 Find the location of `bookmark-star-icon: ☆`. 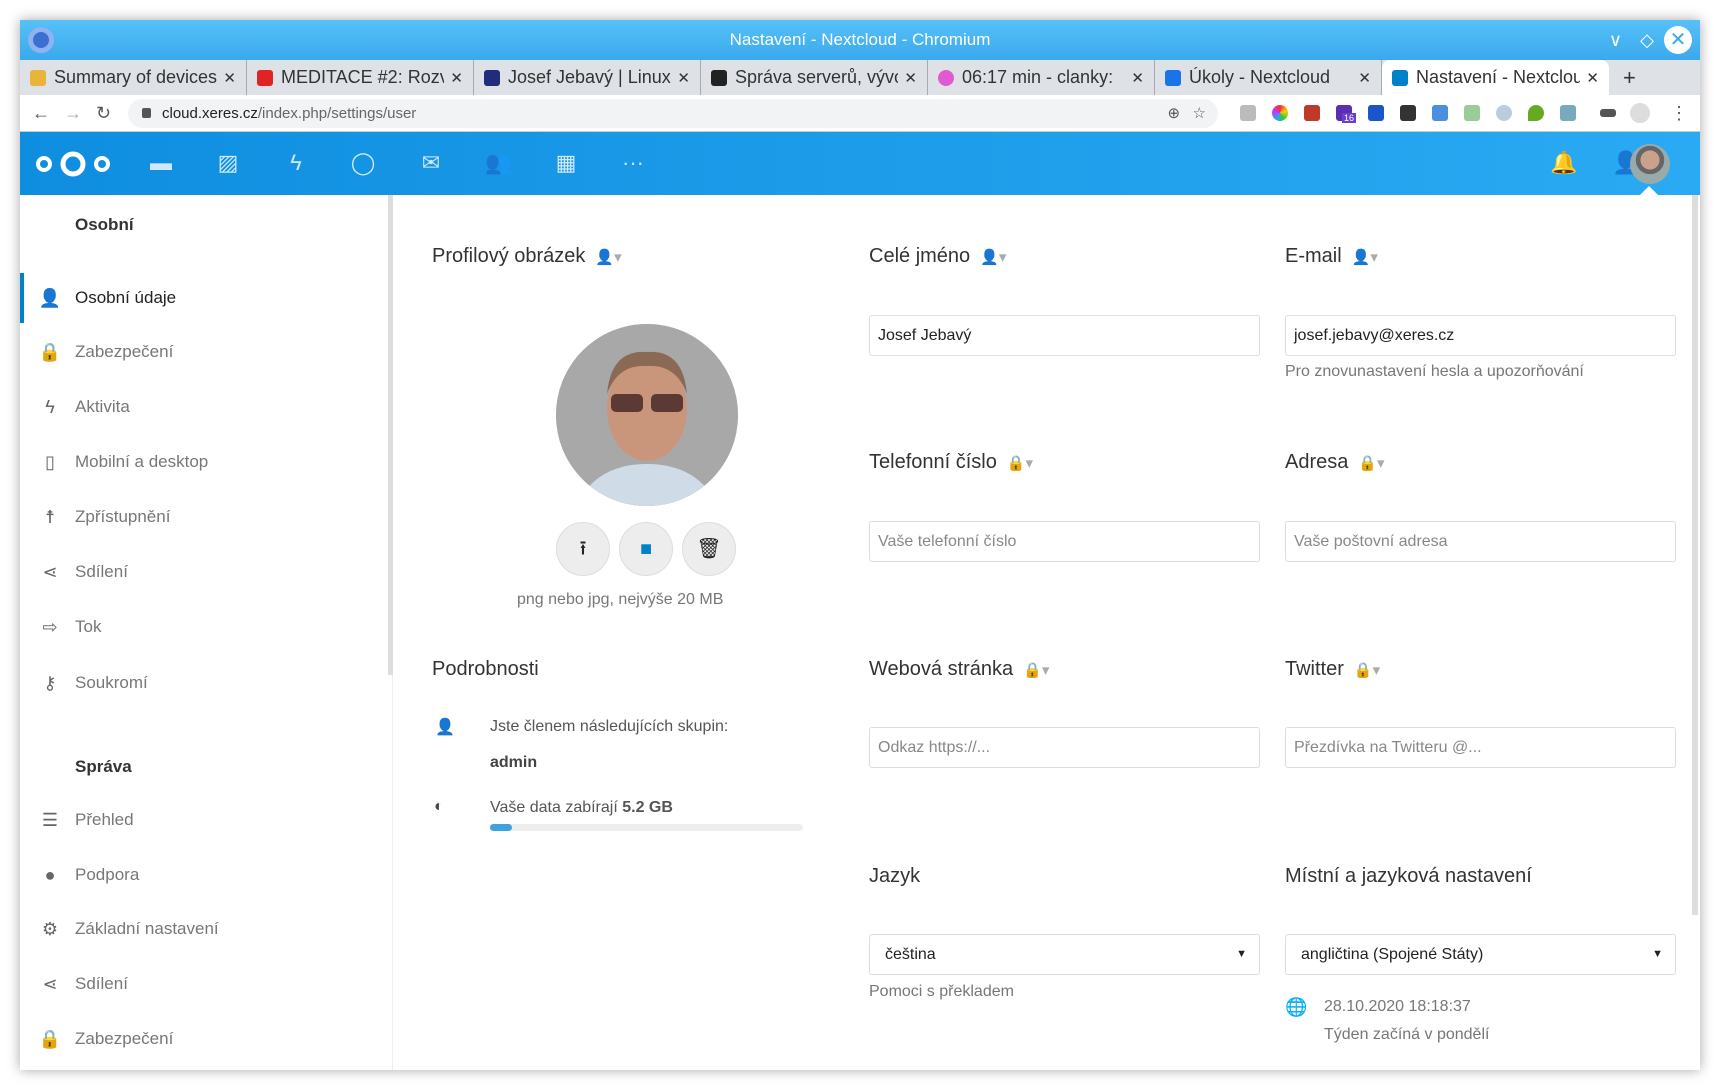

bookmark-star-icon: ☆ is located at coordinates (1199, 113).